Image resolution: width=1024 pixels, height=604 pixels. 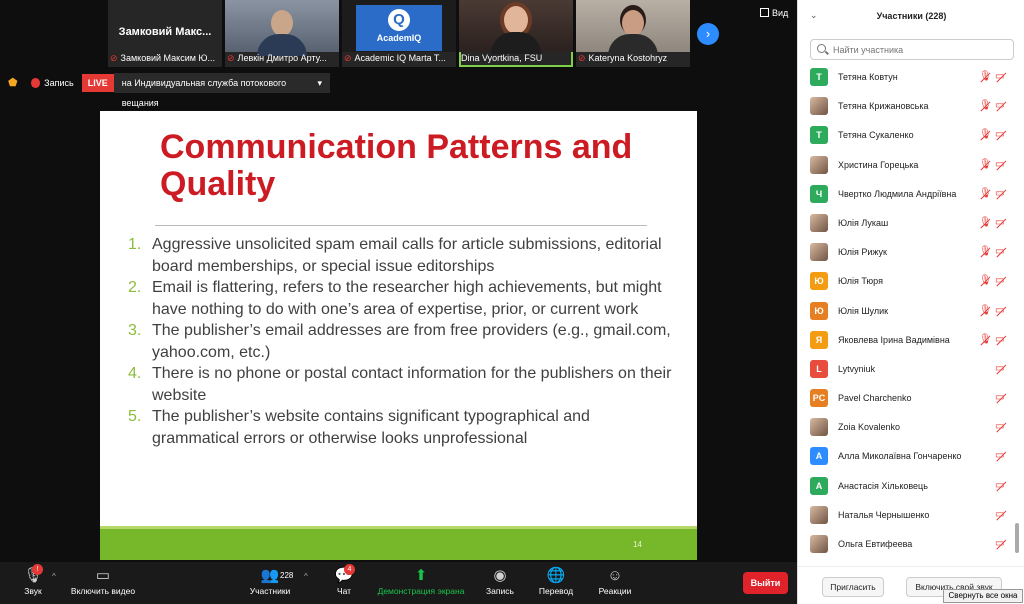 I want to click on participant-thumbnail-active-speaker: Dina Vyortkina, FSU, so click(x=516, y=33).